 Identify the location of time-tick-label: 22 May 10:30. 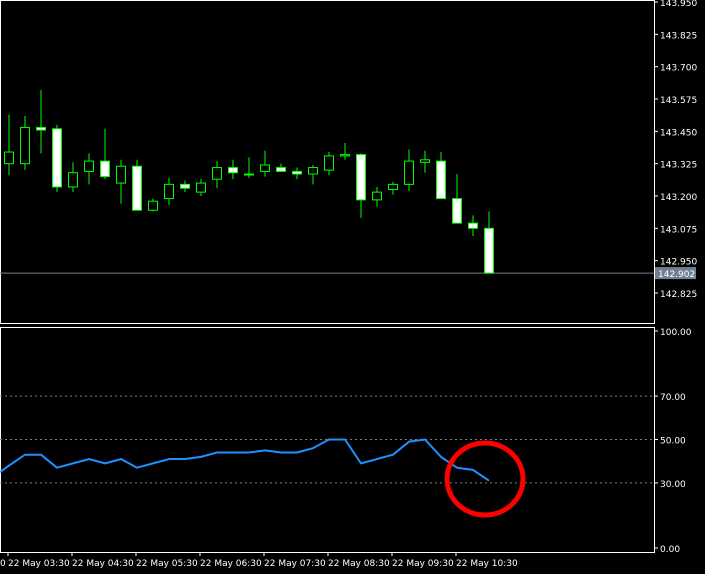
(487, 564).